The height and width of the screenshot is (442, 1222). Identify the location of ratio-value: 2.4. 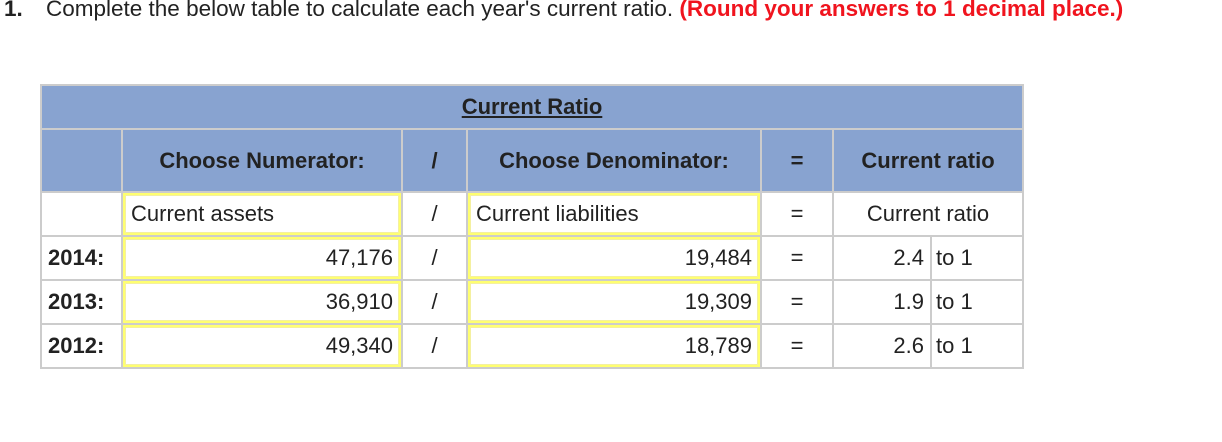
(882, 258).